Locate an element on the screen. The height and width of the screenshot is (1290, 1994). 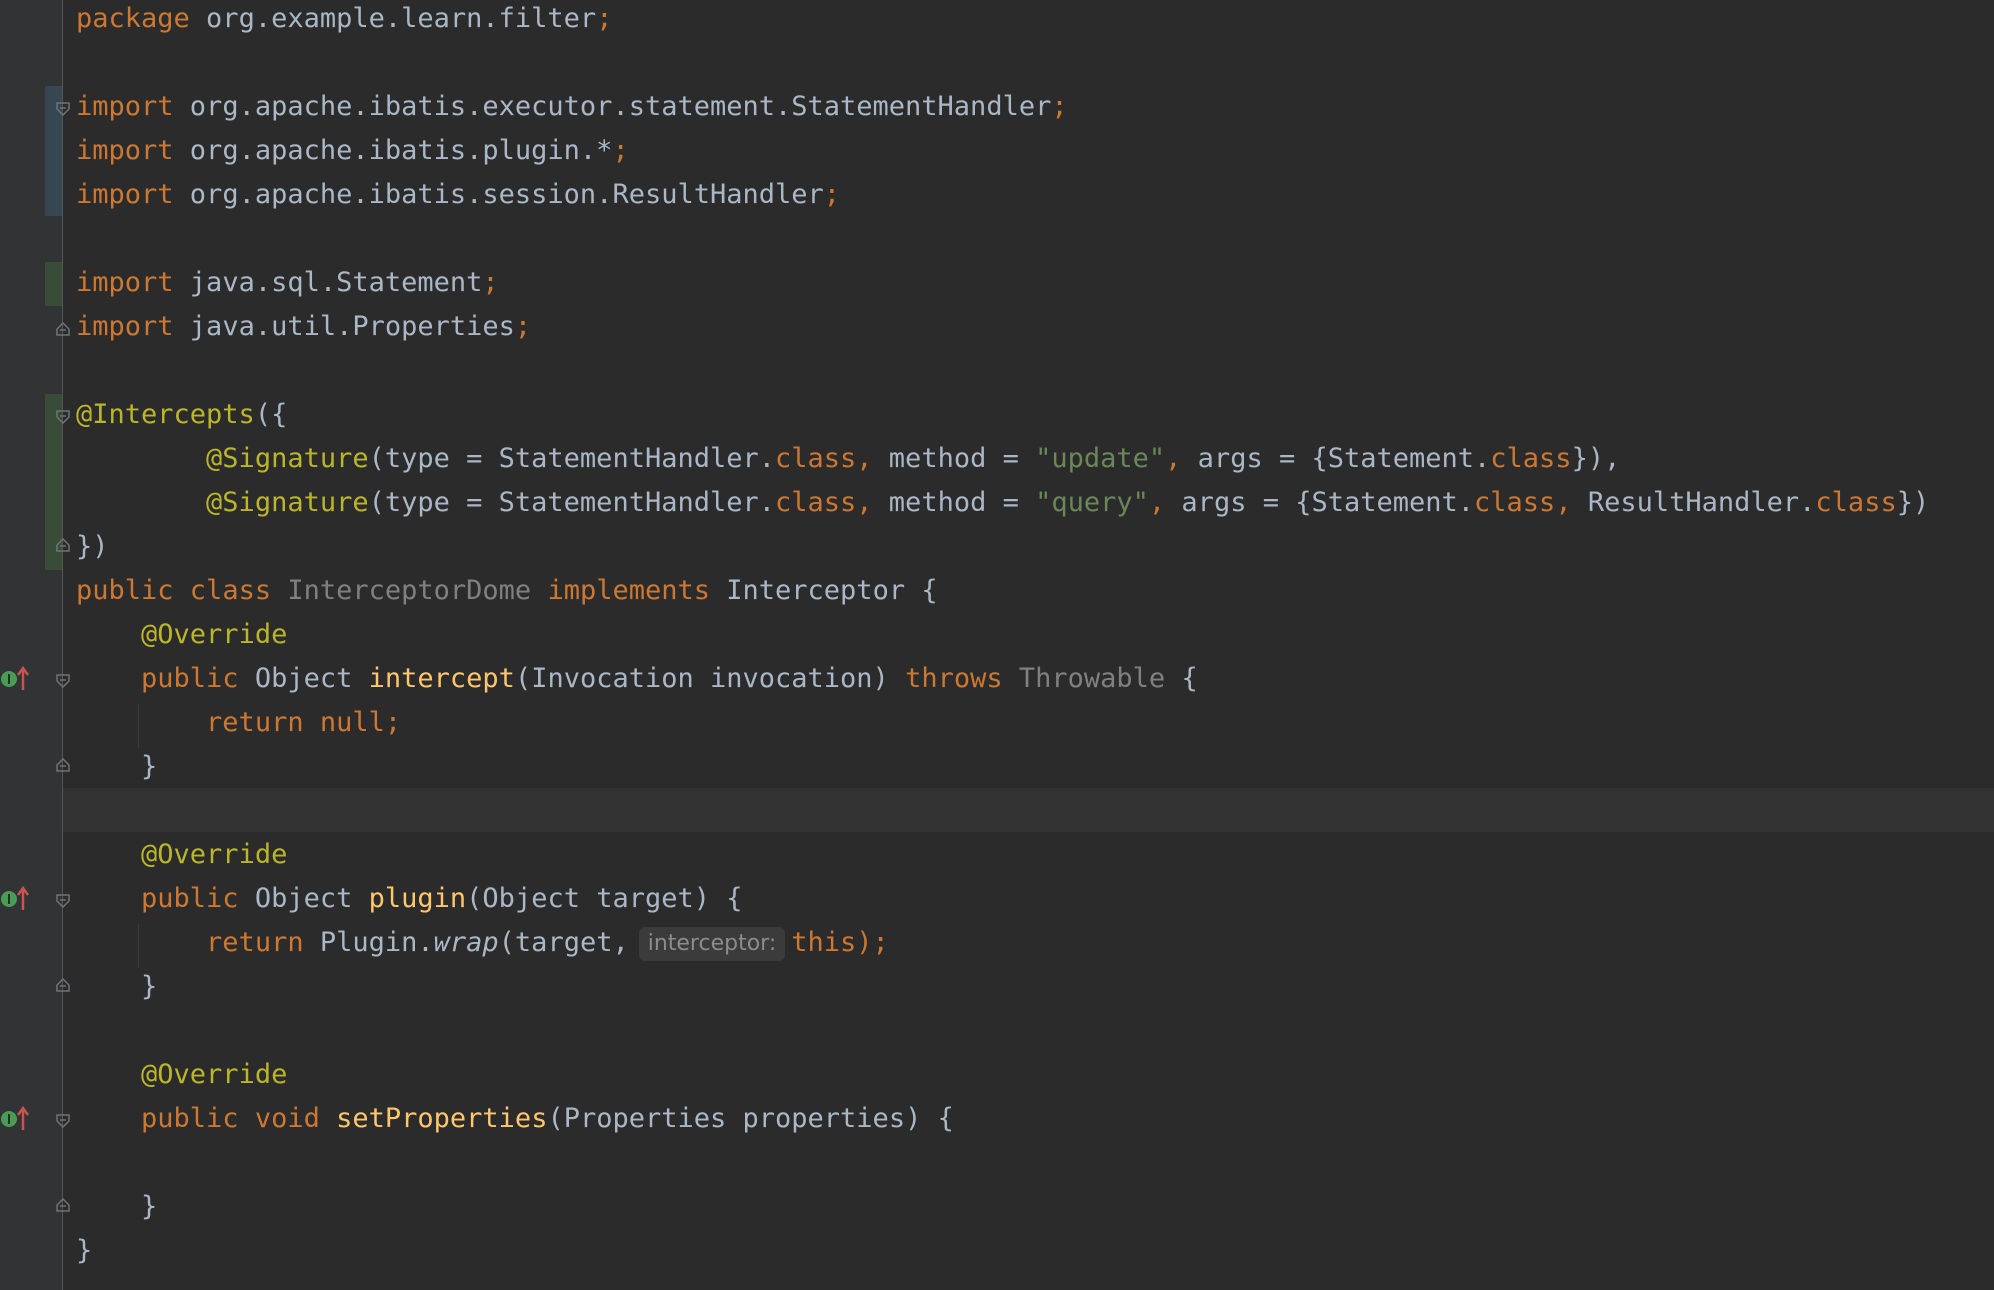
import-path: java.util.Properties is located at coordinates (344, 326).